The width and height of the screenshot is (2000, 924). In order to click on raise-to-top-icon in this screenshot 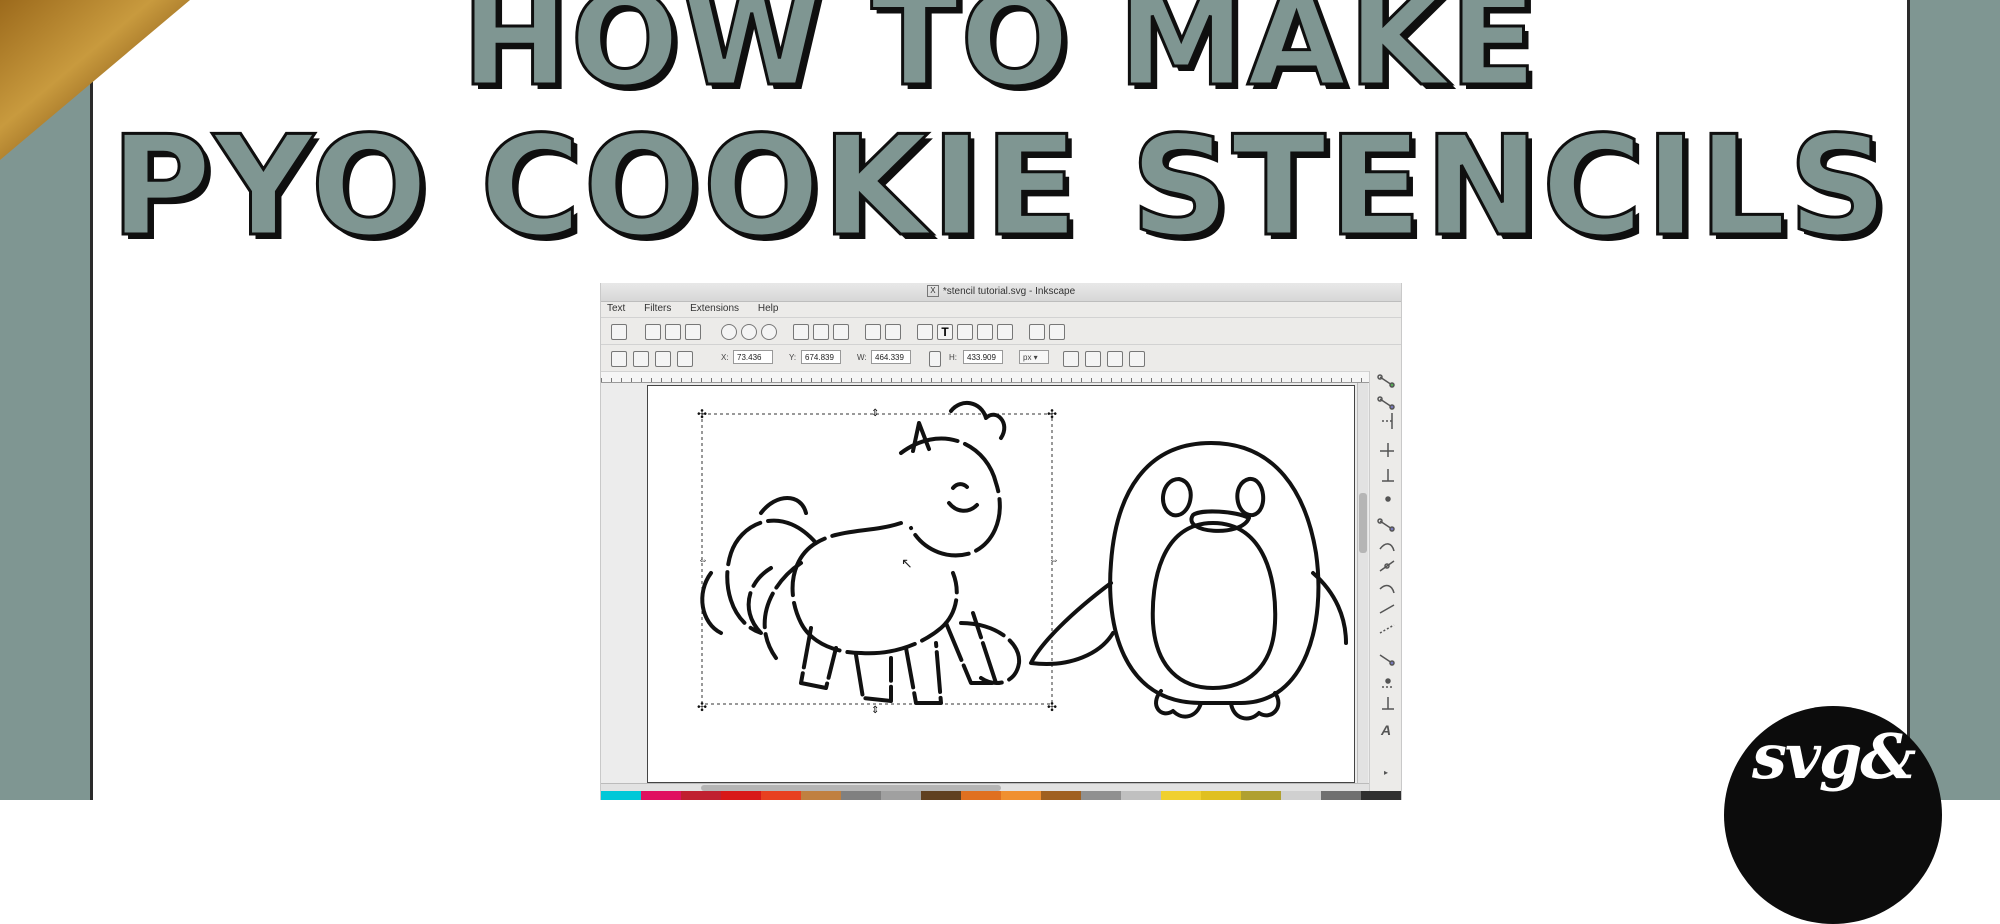, I will do `click(685, 359)`.